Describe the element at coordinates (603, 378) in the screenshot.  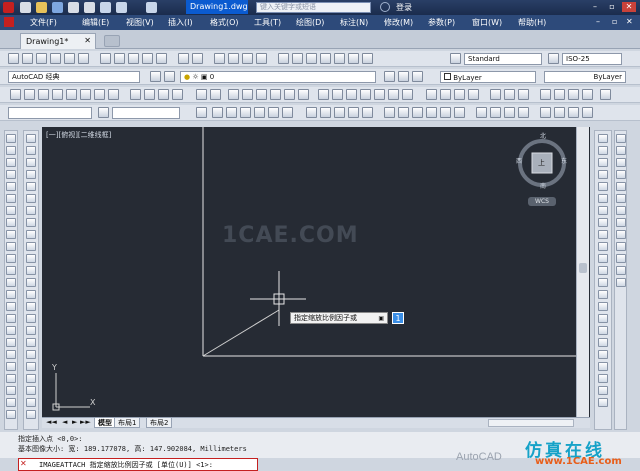
I see `dim-style-icon` at that location.